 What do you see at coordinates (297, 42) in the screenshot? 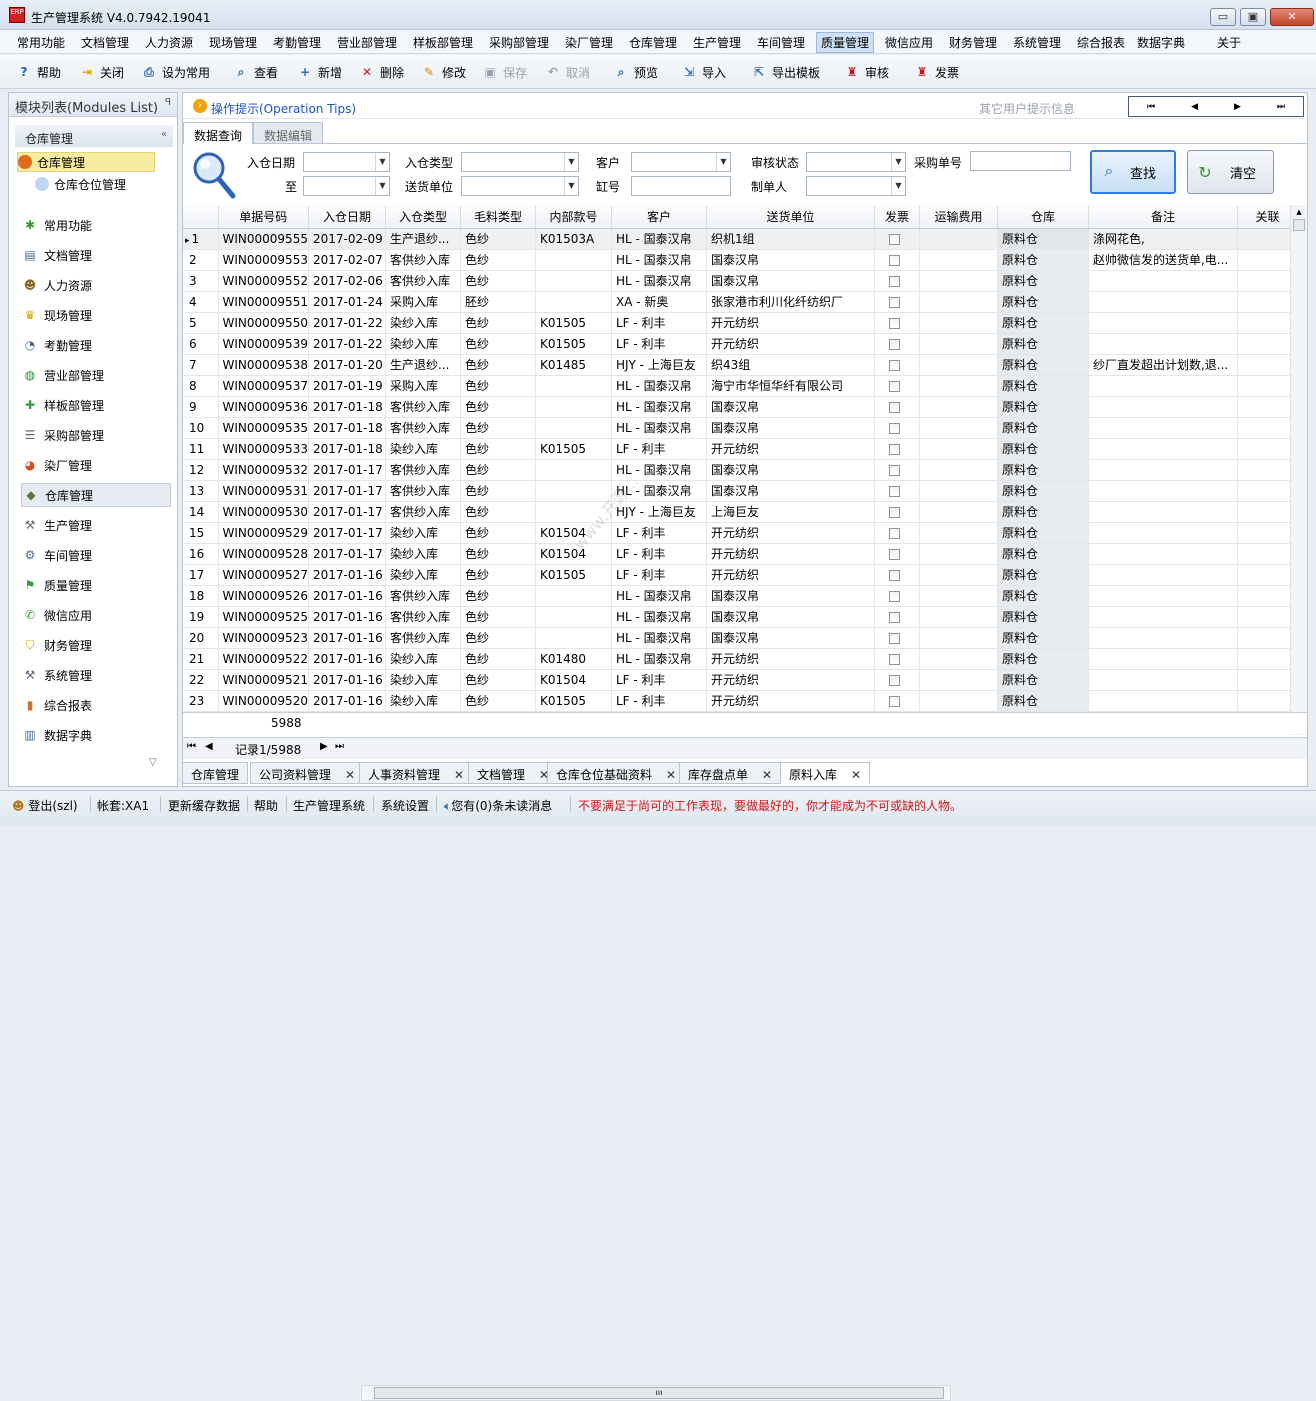
I see `menu-5: 考勤管理` at bounding box center [297, 42].